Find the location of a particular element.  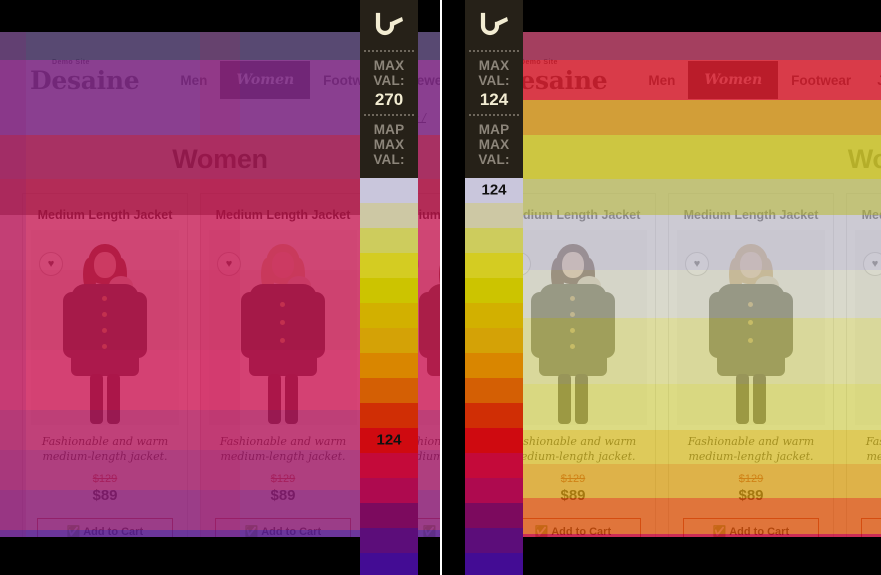

max-val-value: 270 is located at coordinates (389, 100).